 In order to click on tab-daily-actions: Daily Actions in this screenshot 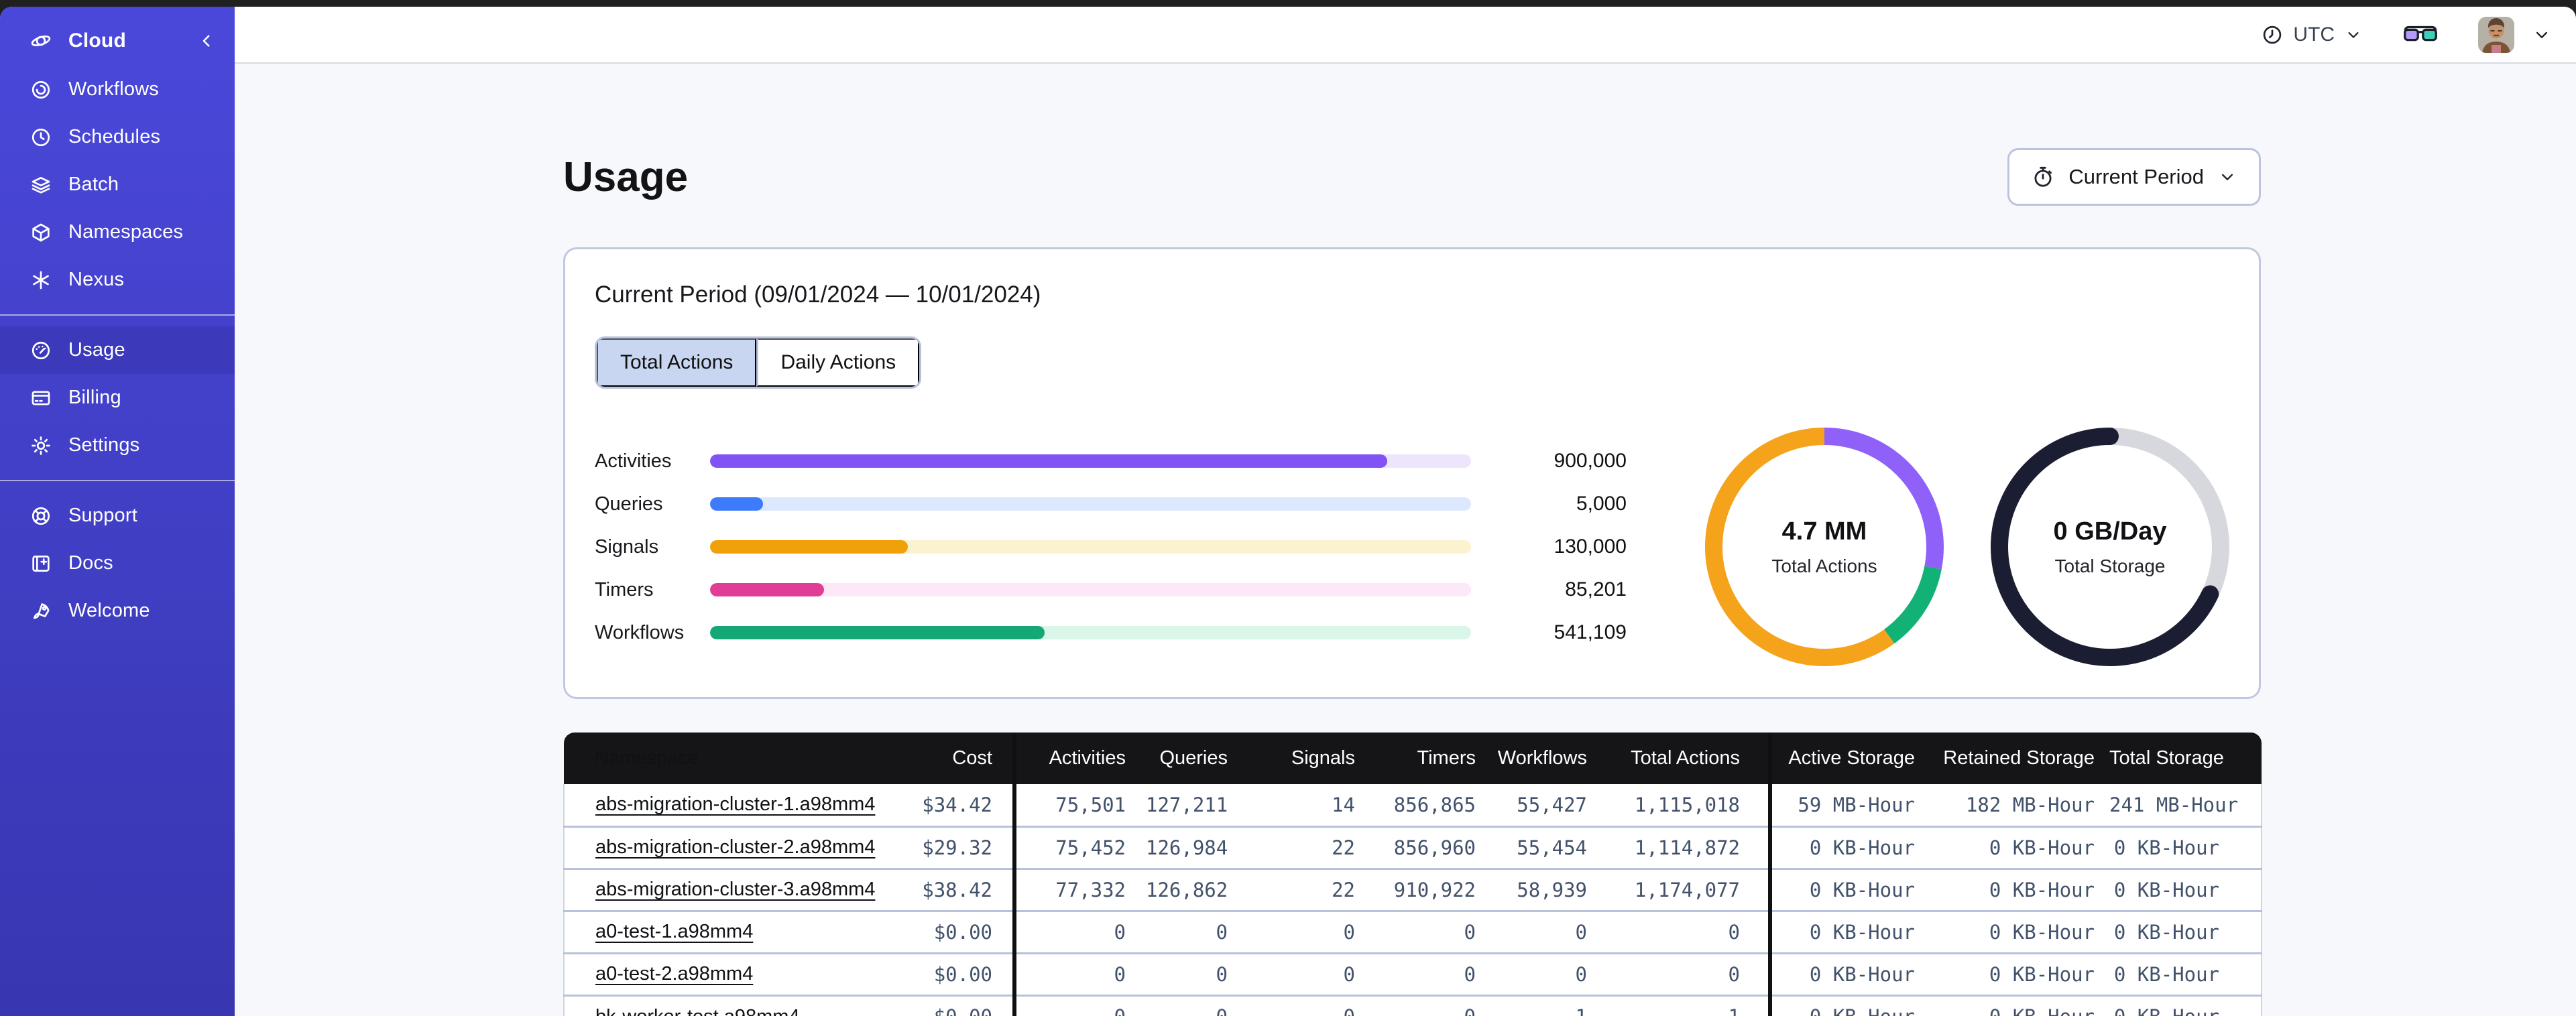, I will do `click(838, 362)`.